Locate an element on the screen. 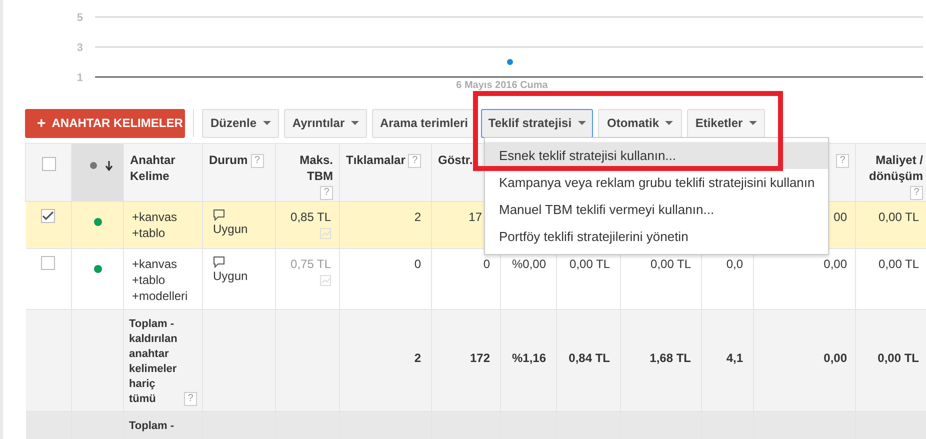  column-header: Maliyet / dönüşüm is located at coordinates (892, 168).